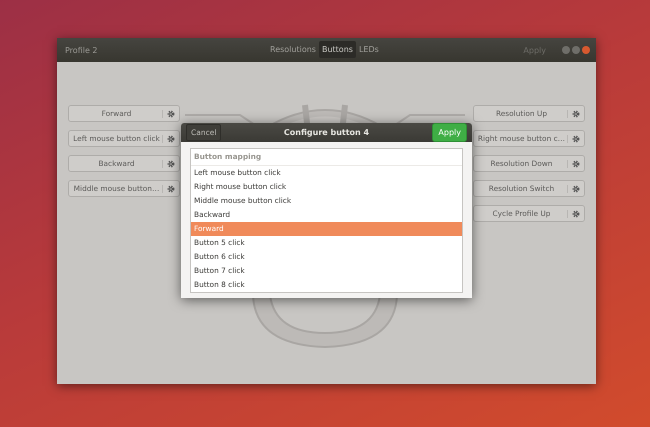  I want to click on window-title: Profile 2, so click(81, 50).